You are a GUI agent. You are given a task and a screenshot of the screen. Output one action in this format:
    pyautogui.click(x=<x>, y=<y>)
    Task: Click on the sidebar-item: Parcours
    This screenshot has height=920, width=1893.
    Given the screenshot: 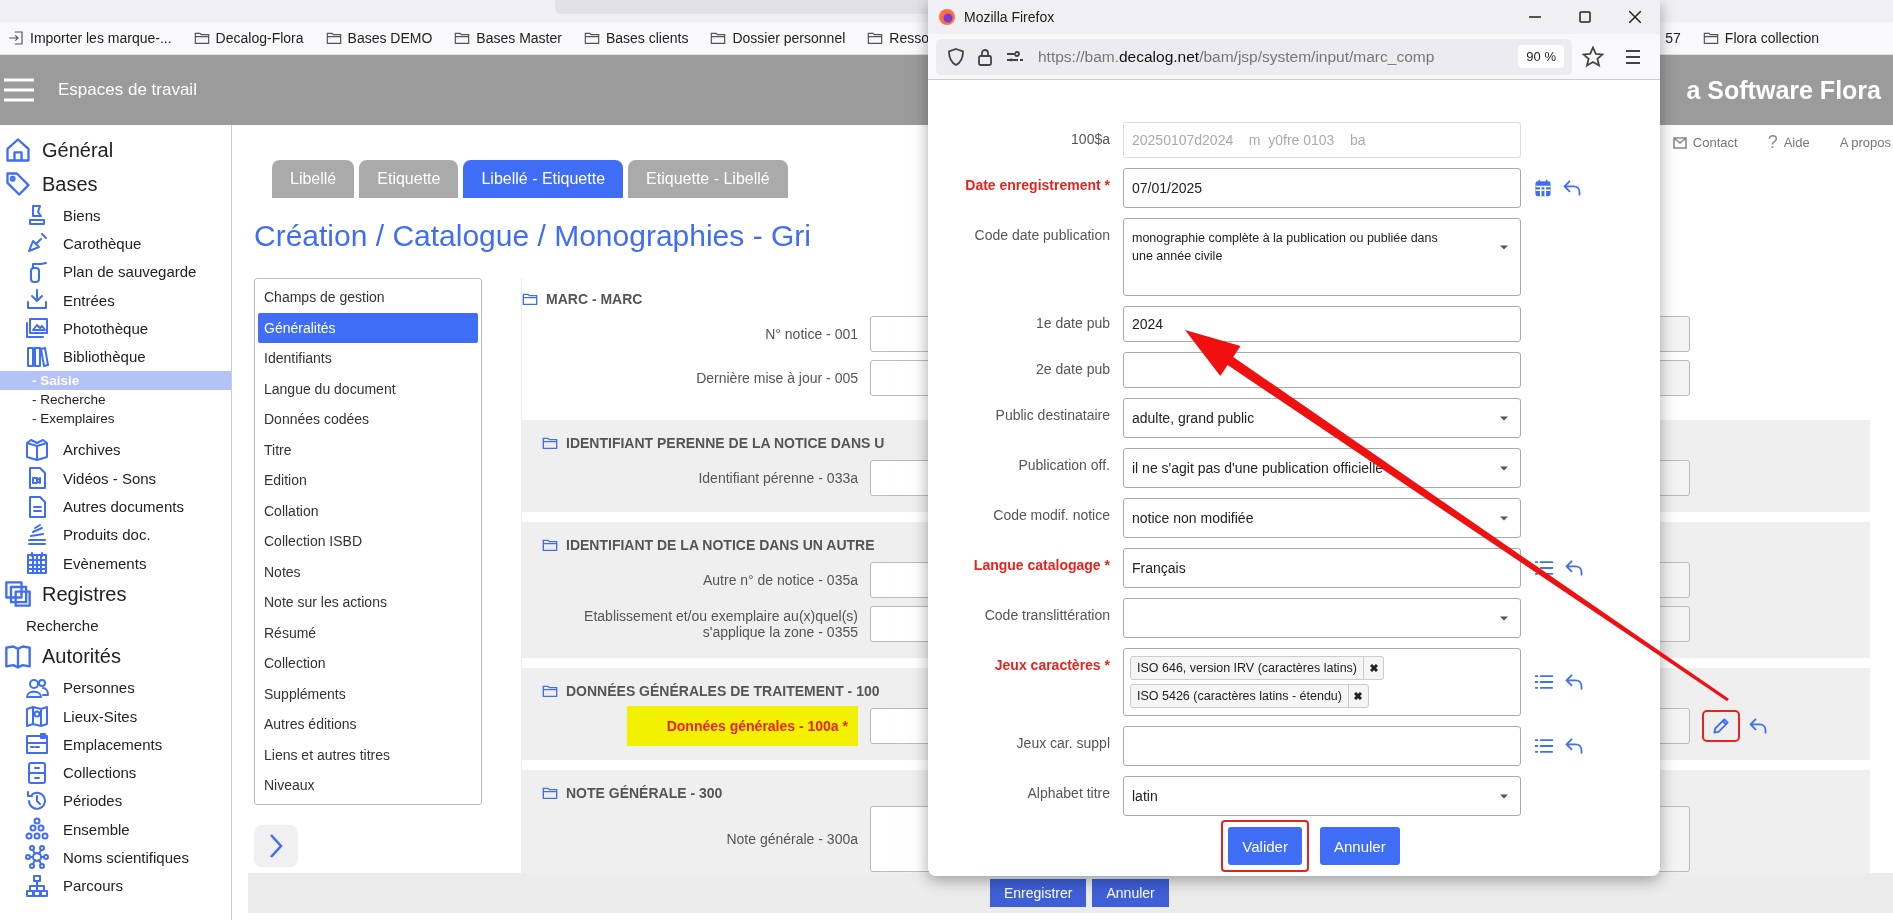 What is the action you would take?
    pyautogui.click(x=93, y=886)
    